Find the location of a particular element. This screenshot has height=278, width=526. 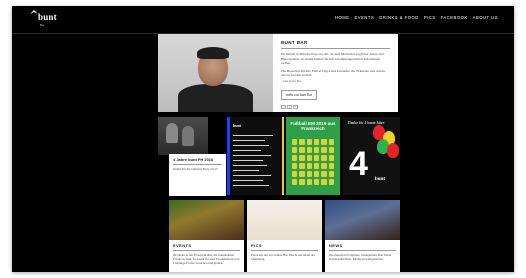

news-rule is located at coordinates (362, 250).